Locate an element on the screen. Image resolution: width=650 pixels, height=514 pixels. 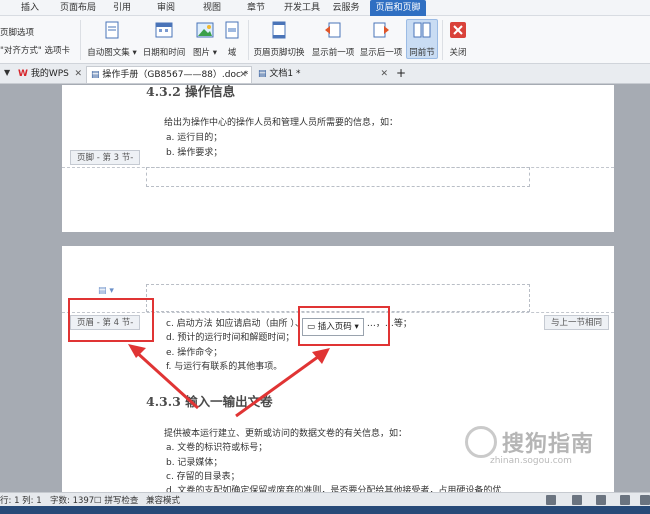
status-spell-check: ☐ 拼写检查 is located at coordinates (116, 500).